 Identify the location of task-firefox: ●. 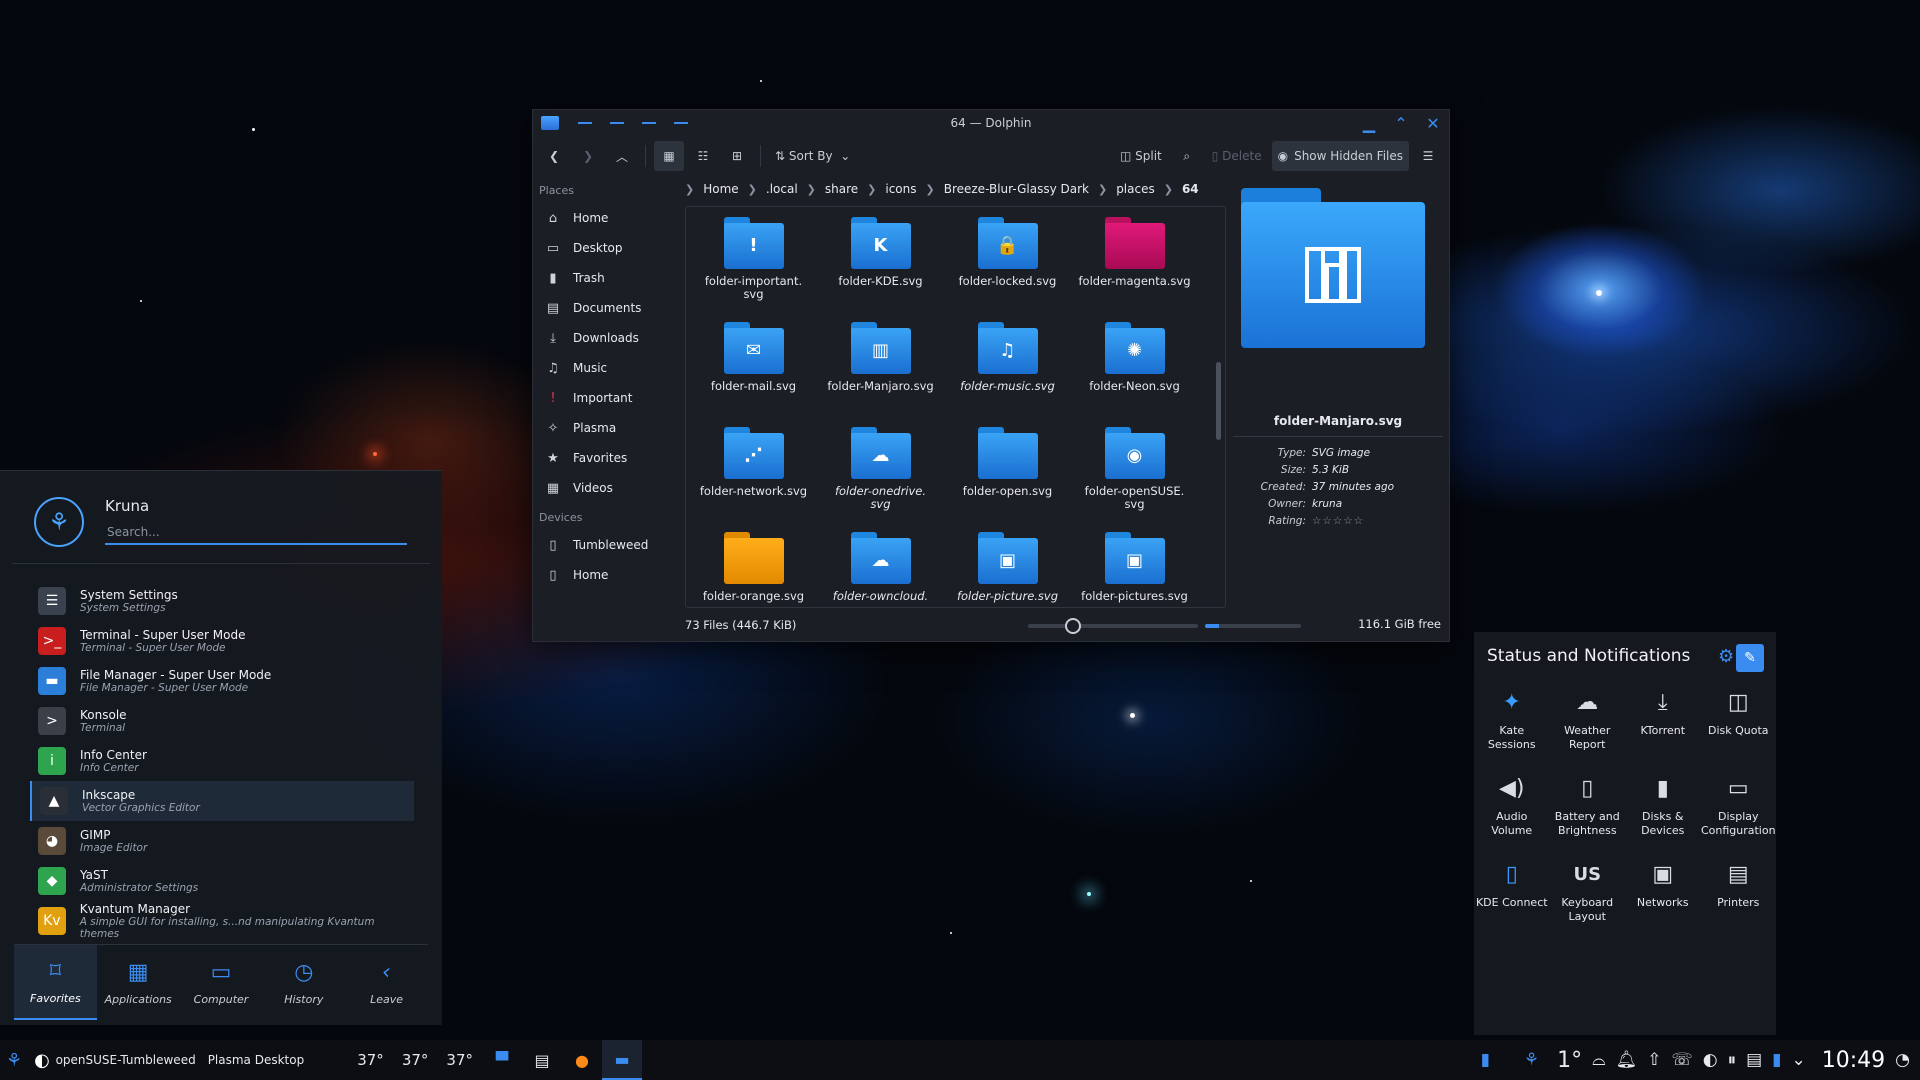
(582, 1060).